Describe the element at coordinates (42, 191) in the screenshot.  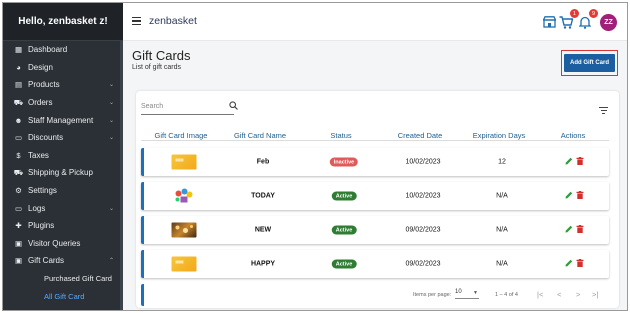
I see `sidebar-item-label: Settings` at that location.